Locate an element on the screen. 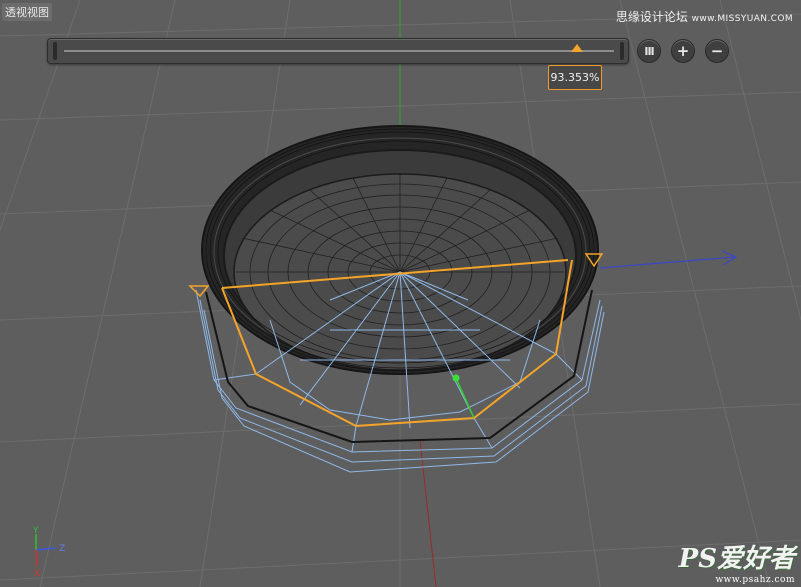  pause-bars-icon: III is located at coordinates (649, 51).